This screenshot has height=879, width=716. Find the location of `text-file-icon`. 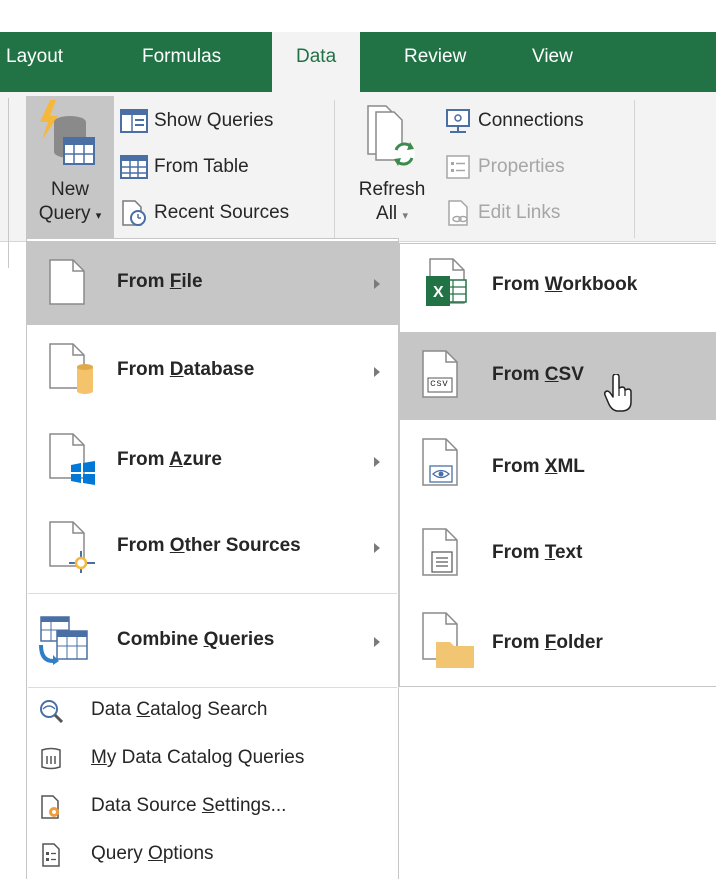

text-file-icon is located at coordinates (440, 552).